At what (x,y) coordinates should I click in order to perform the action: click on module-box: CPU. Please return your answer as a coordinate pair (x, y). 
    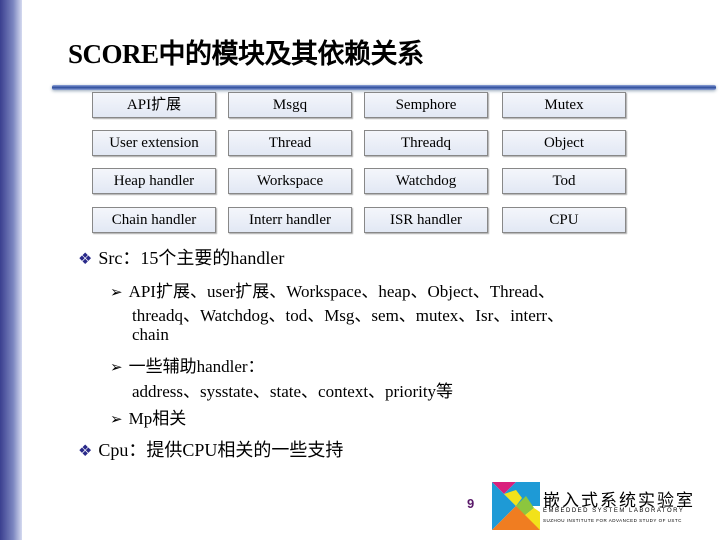
    Looking at the image, I should click on (564, 220).